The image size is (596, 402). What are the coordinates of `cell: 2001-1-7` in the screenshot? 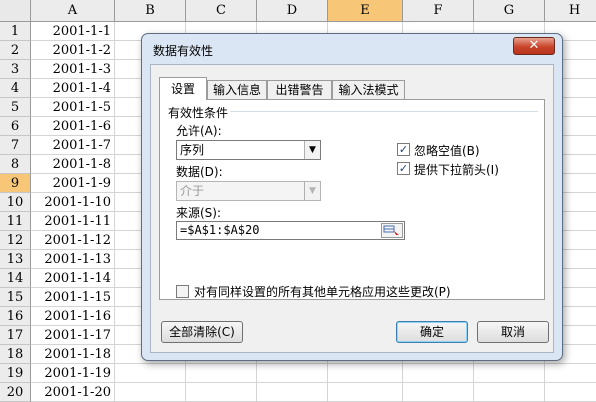 It's located at (73, 145).